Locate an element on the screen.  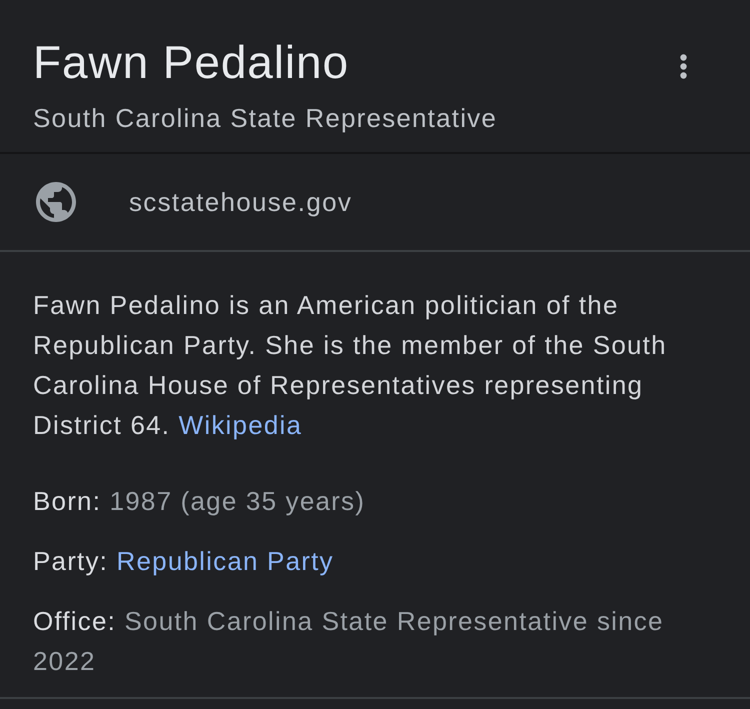
globe-icon is located at coordinates (56, 202).